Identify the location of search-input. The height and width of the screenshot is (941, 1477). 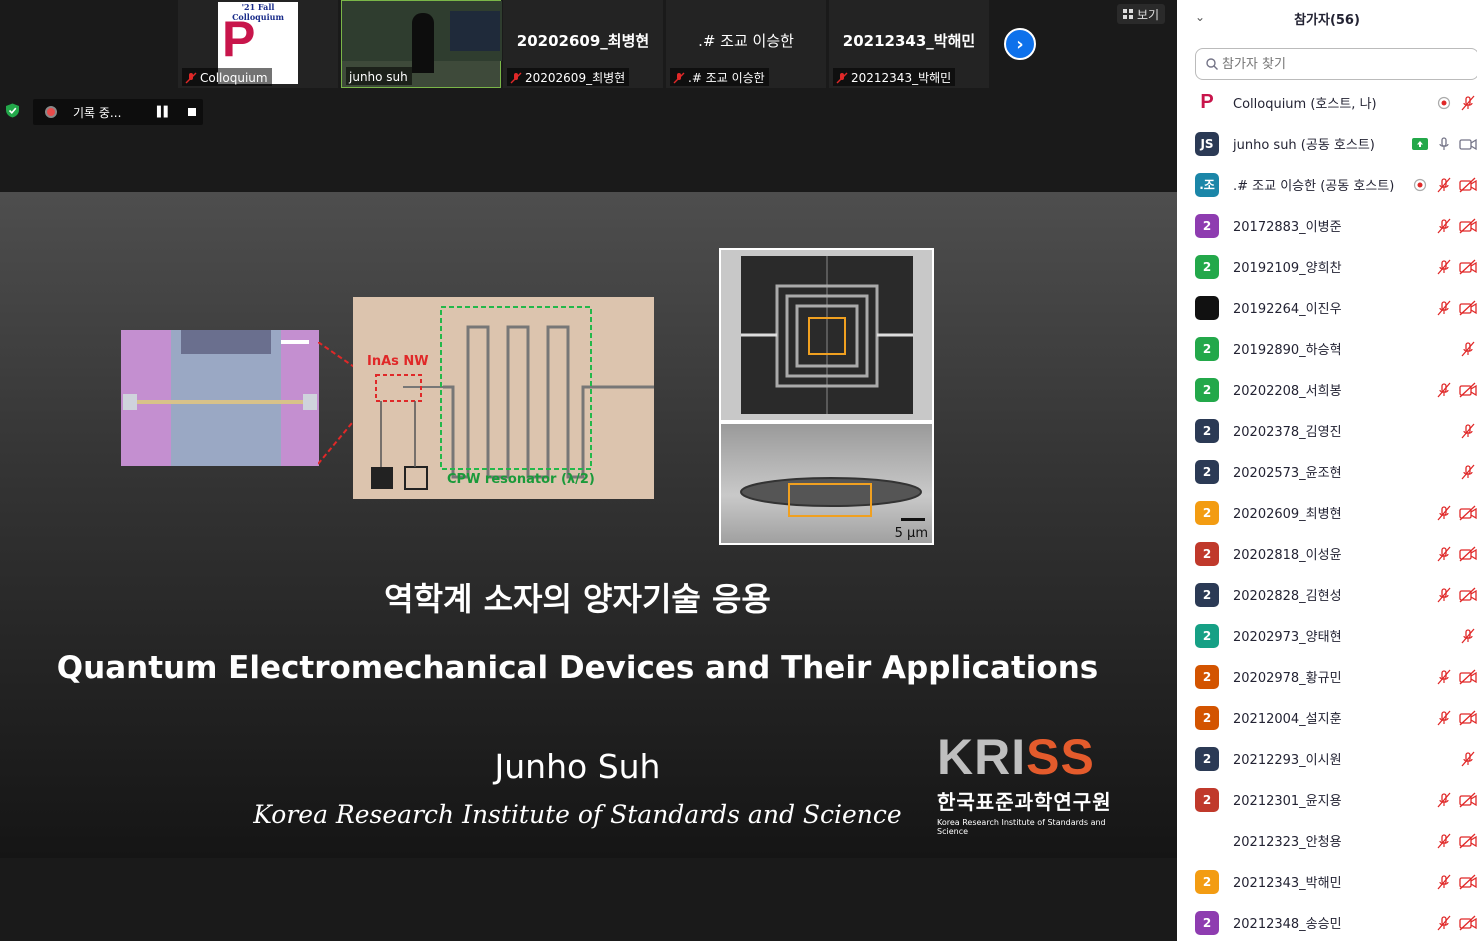
(1322, 64).